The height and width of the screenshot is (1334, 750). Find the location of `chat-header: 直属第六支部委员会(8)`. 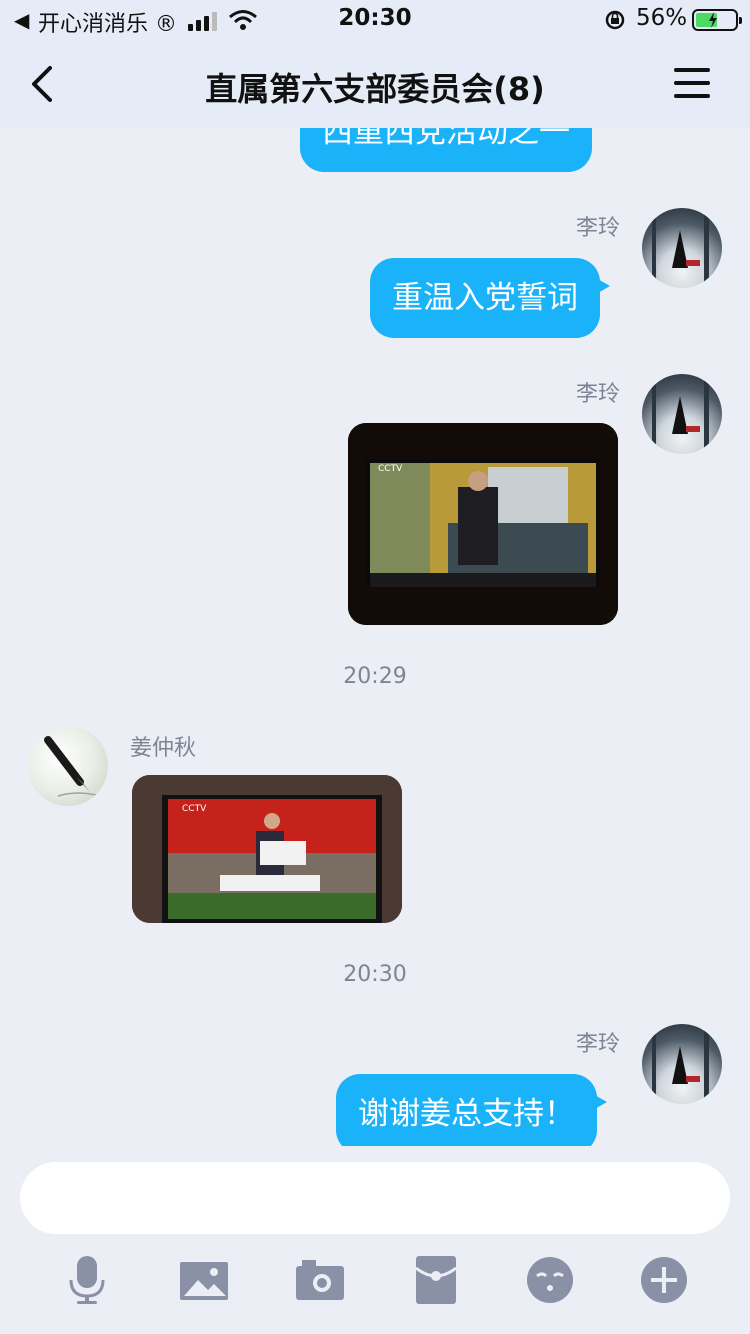

chat-header: 直属第六支部委员会(8) is located at coordinates (375, 84).